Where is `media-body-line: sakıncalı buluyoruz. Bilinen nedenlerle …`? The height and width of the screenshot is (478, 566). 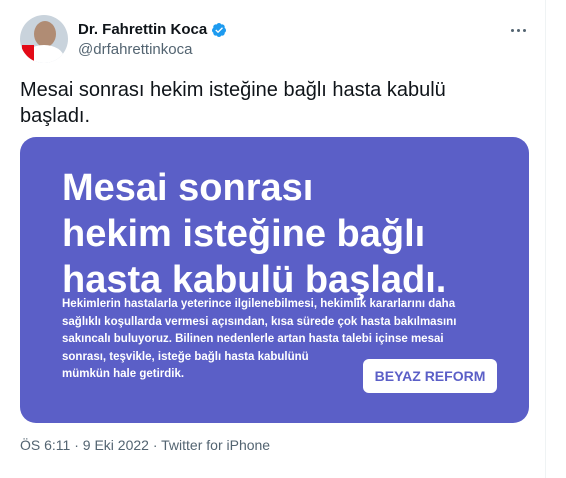 media-body-line: sakıncalı buluyoruz. Bilinen nedenlerle … is located at coordinates (253, 339).